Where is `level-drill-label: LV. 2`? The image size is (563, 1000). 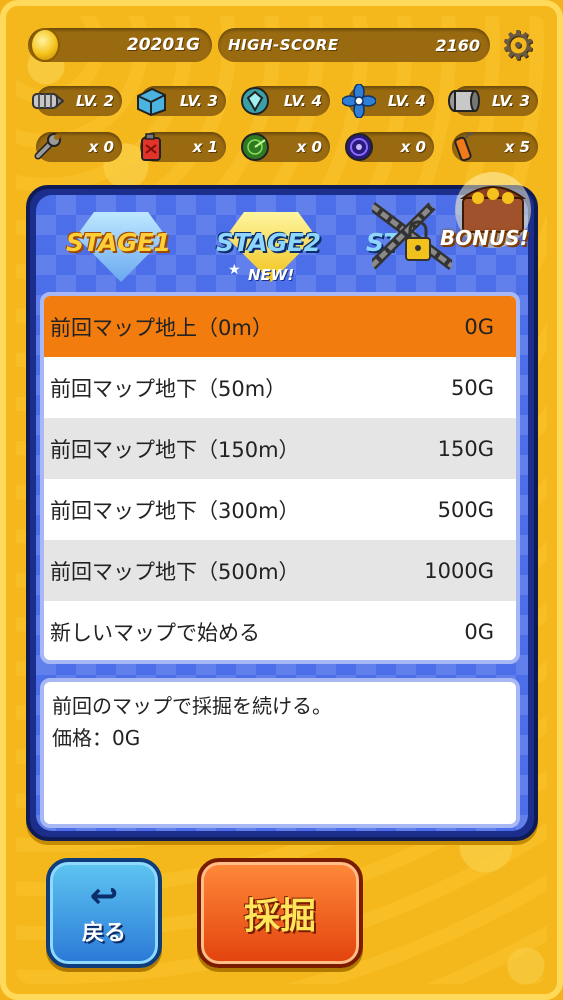
level-drill-label: LV. 2 is located at coordinates (94, 101).